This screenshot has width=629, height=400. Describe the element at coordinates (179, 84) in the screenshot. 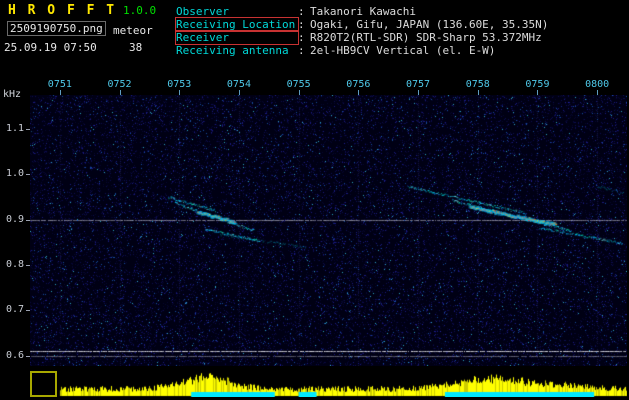

I see `x-axis-label: 0753` at that location.